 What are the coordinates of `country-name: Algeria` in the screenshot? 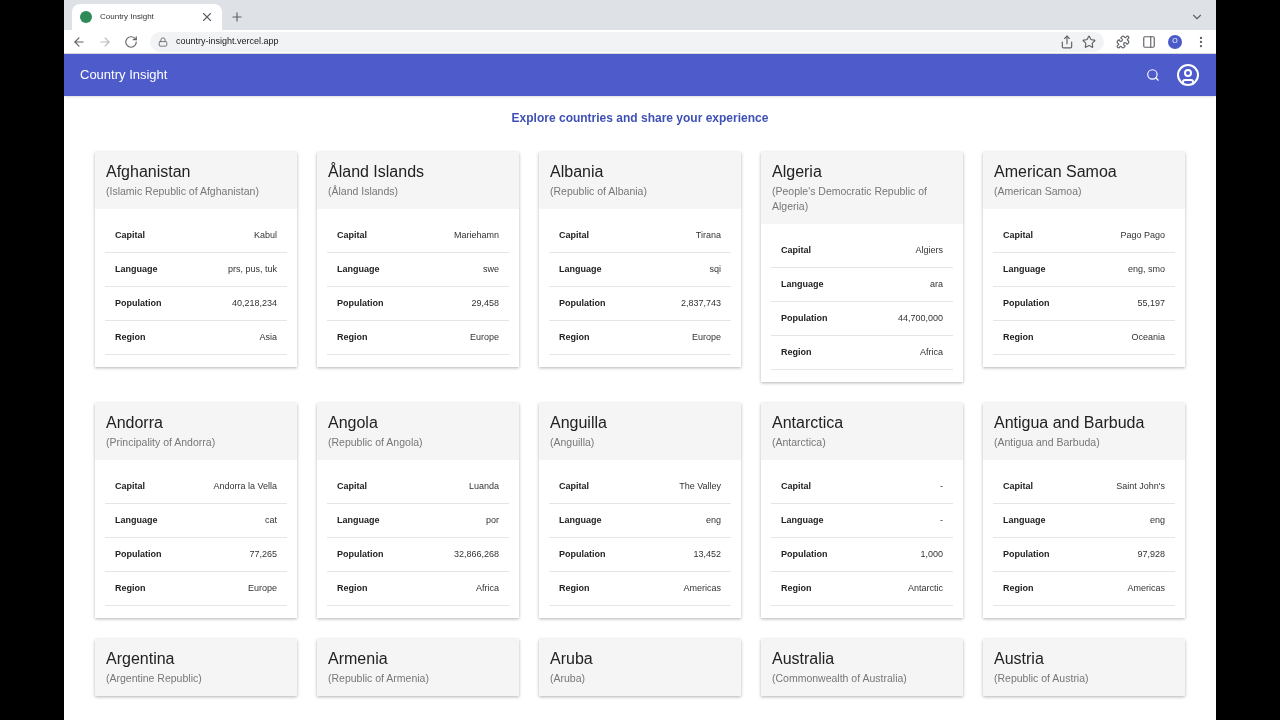 It's located at (797, 172).